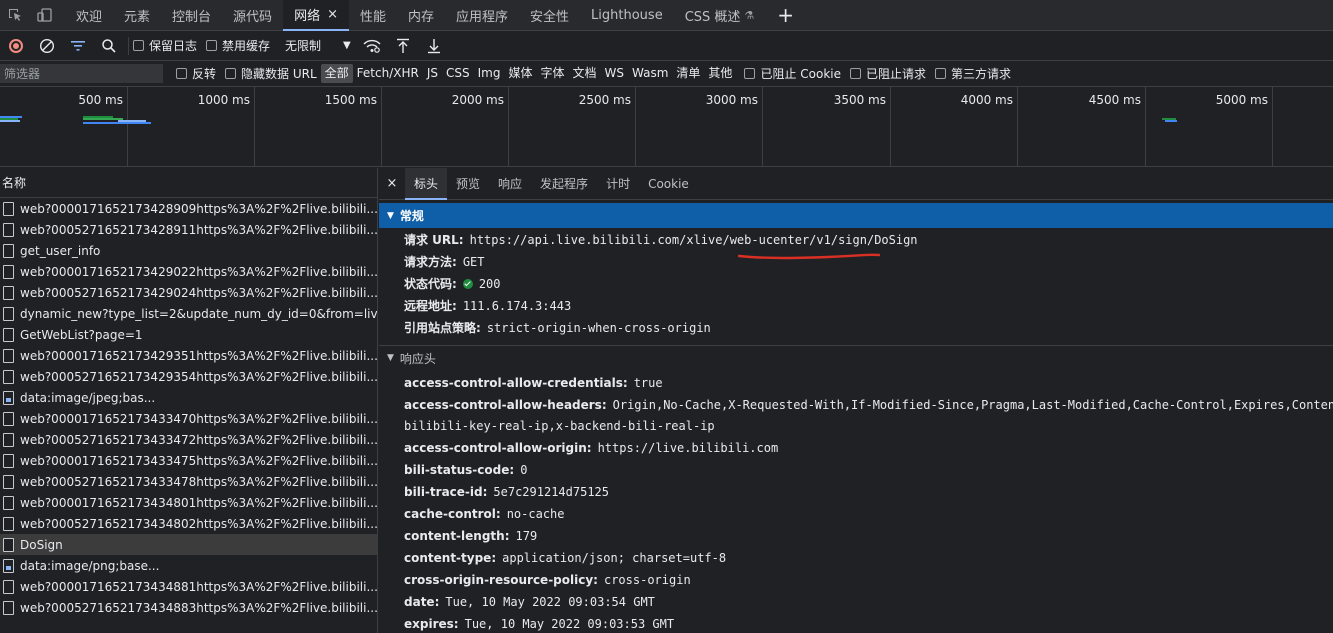 This screenshot has width=1333, height=633. What do you see at coordinates (859, 100) in the screenshot?
I see `timeline-tick-label: 3500 ms` at bounding box center [859, 100].